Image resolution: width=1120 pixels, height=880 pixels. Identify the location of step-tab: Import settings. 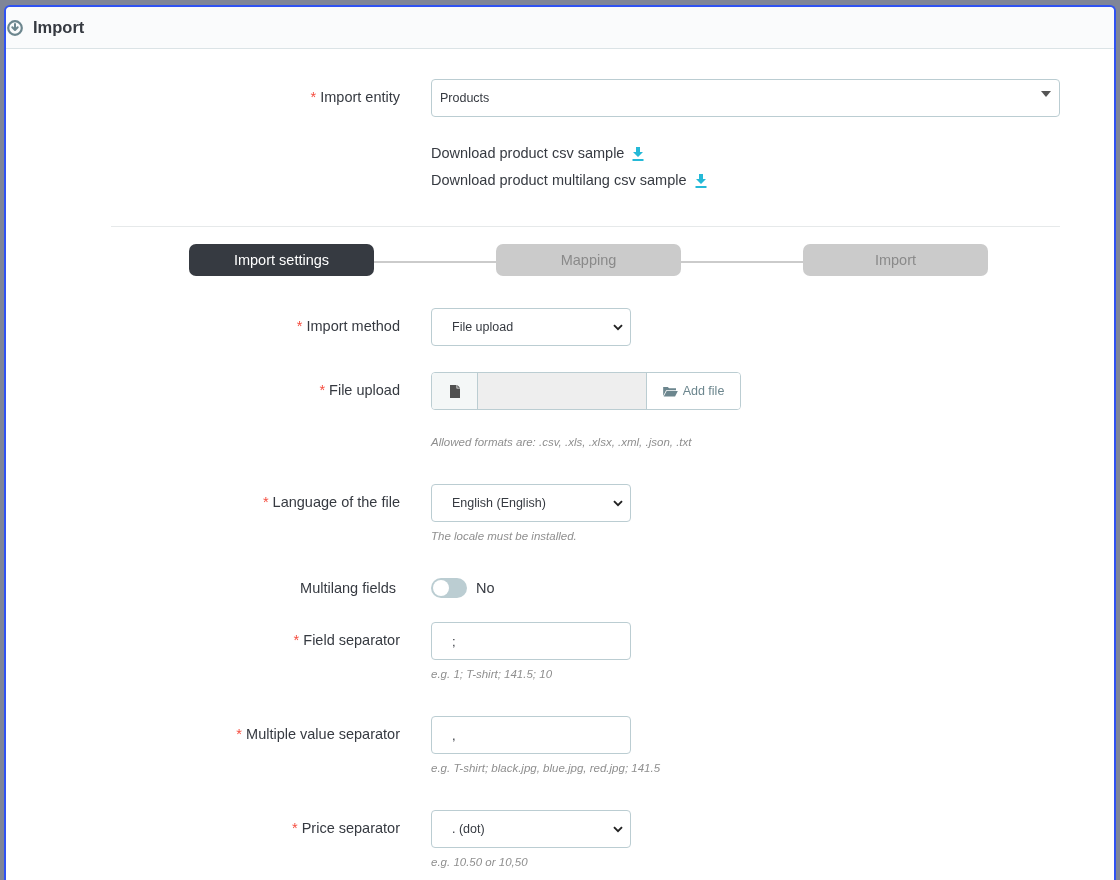
(281, 260).